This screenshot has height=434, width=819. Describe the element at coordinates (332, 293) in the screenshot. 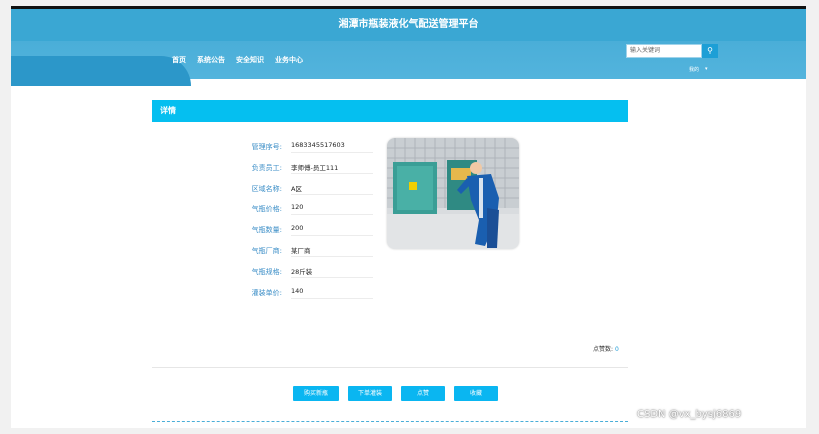

I see `field-value: 140` at that location.